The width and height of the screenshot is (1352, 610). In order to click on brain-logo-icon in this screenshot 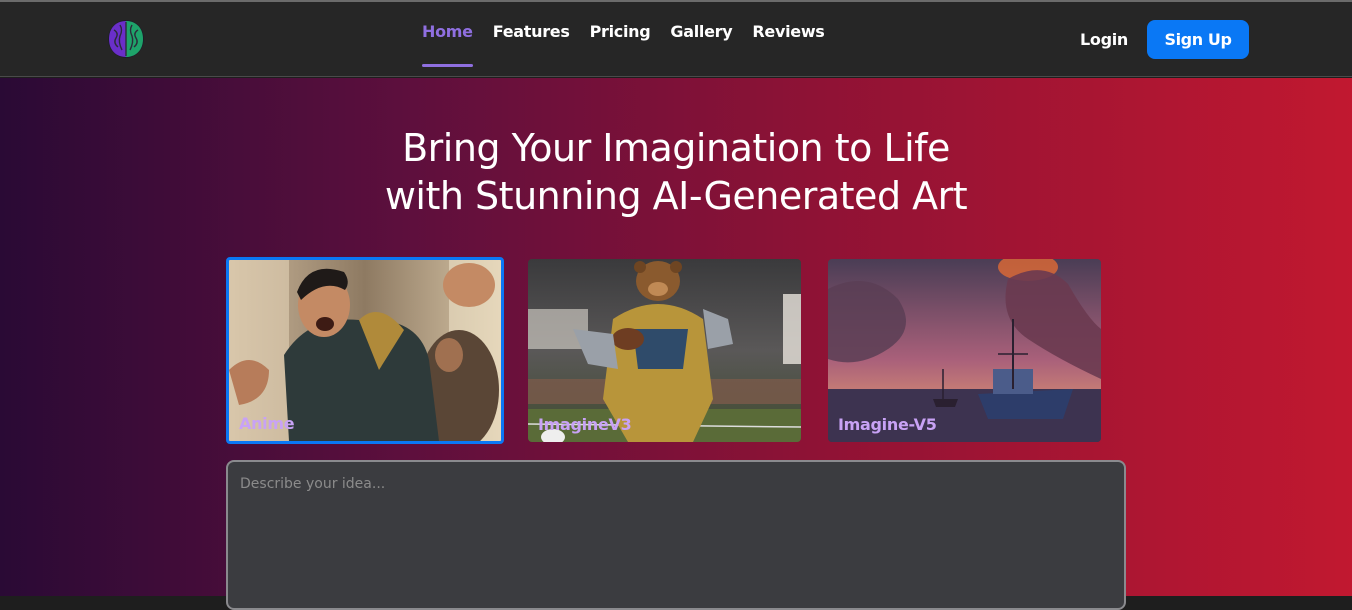, I will do `click(126, 39)`.